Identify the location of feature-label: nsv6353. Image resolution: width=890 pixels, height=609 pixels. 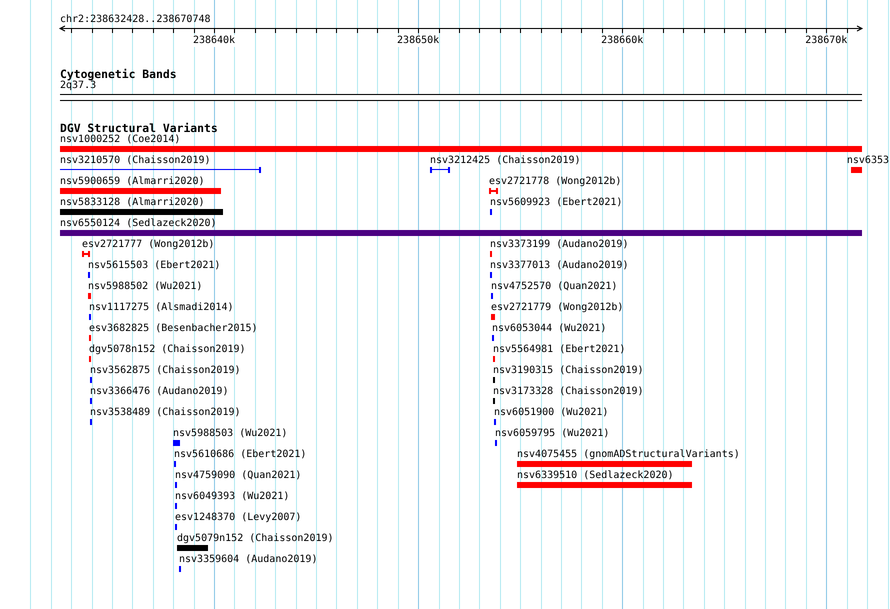
(868, 161).